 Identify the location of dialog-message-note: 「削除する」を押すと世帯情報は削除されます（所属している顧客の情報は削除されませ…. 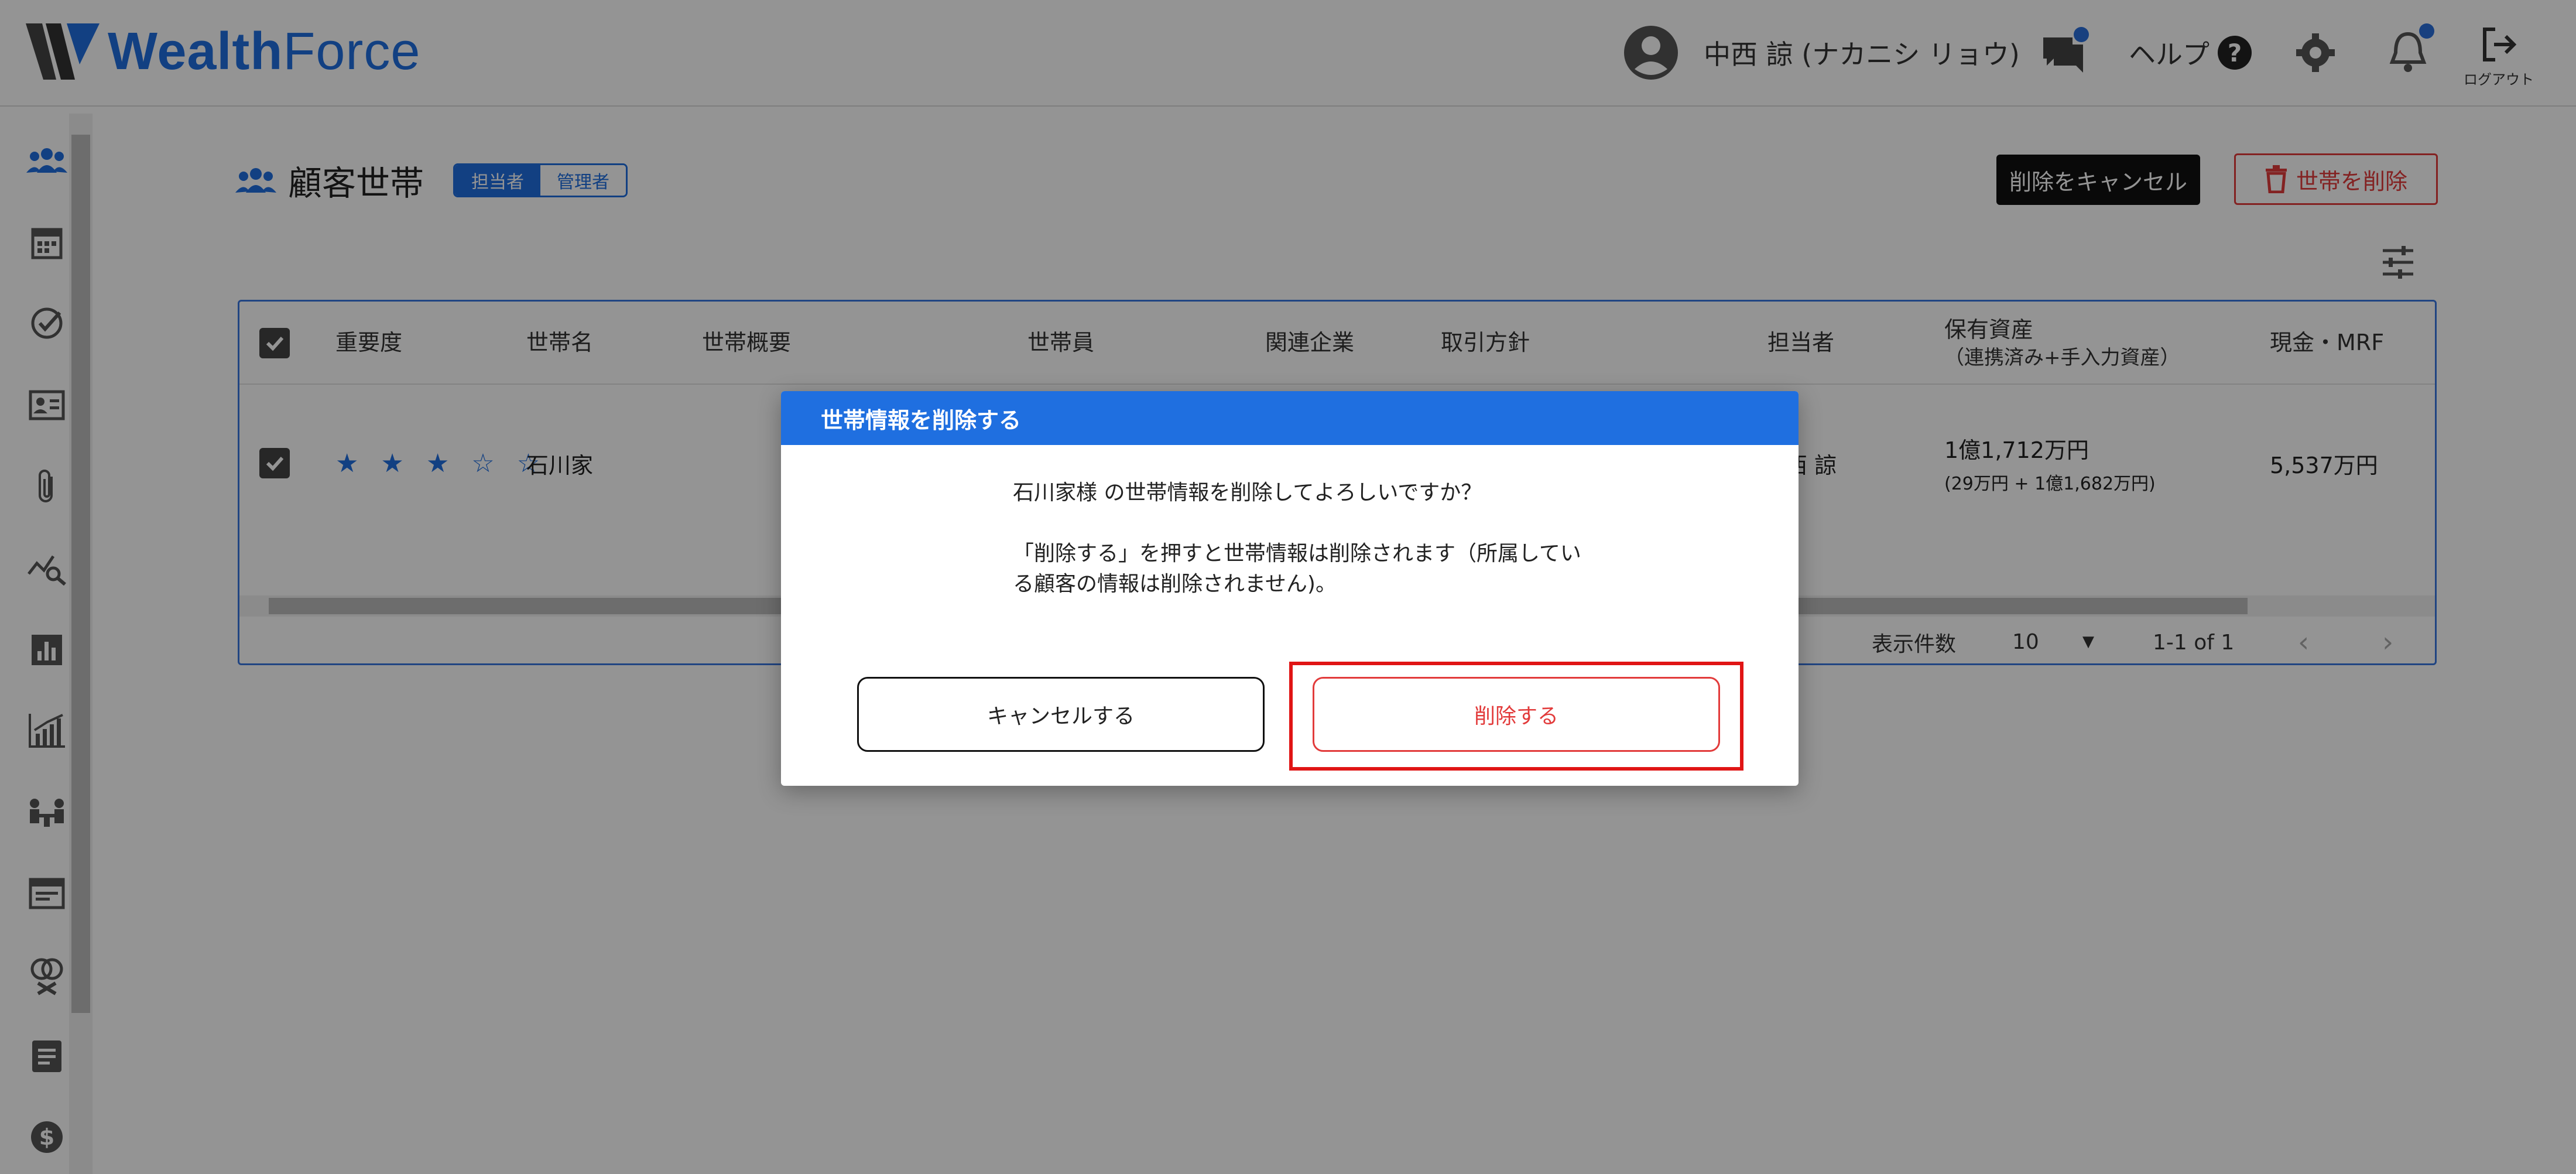
(1297, 569).